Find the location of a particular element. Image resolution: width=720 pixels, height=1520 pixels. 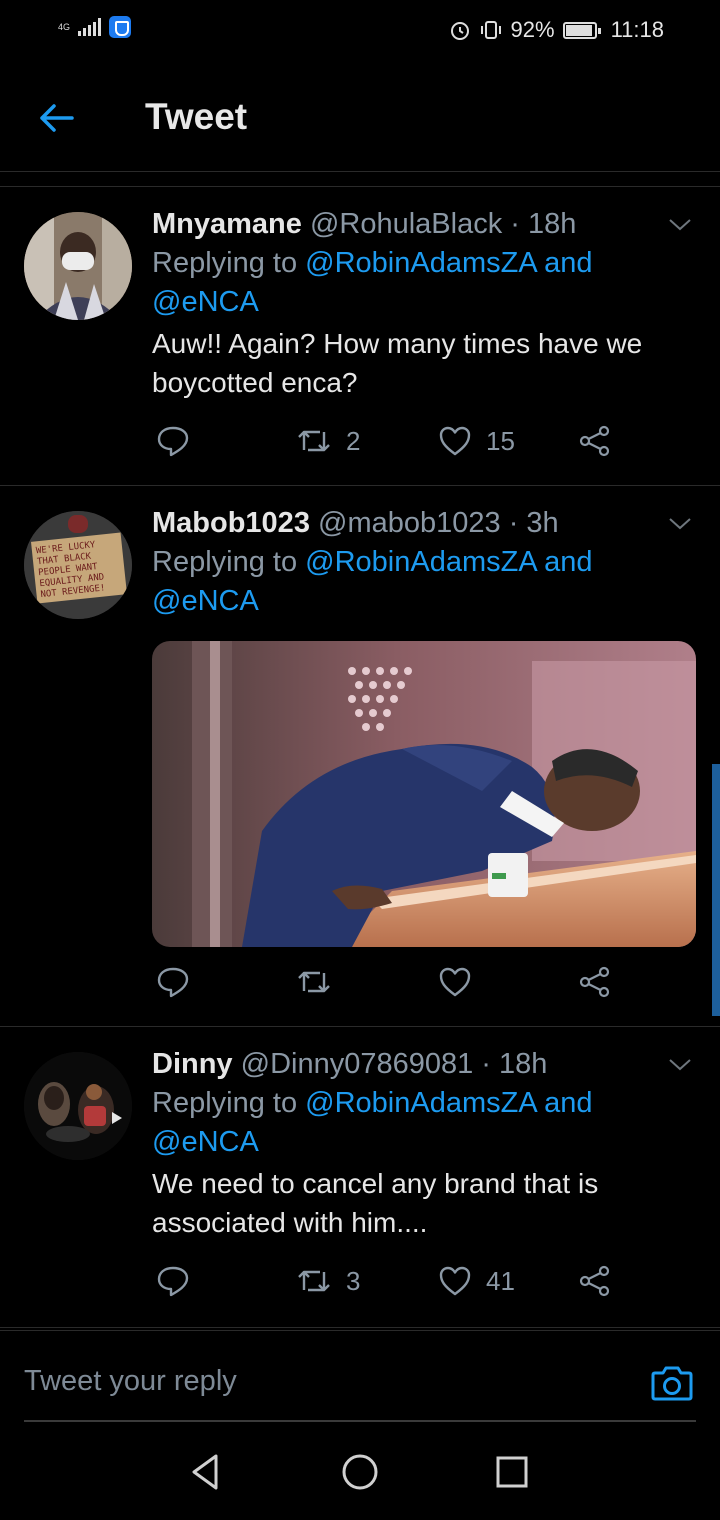

network-indicator: 4G is located at coordinates (64, 26).